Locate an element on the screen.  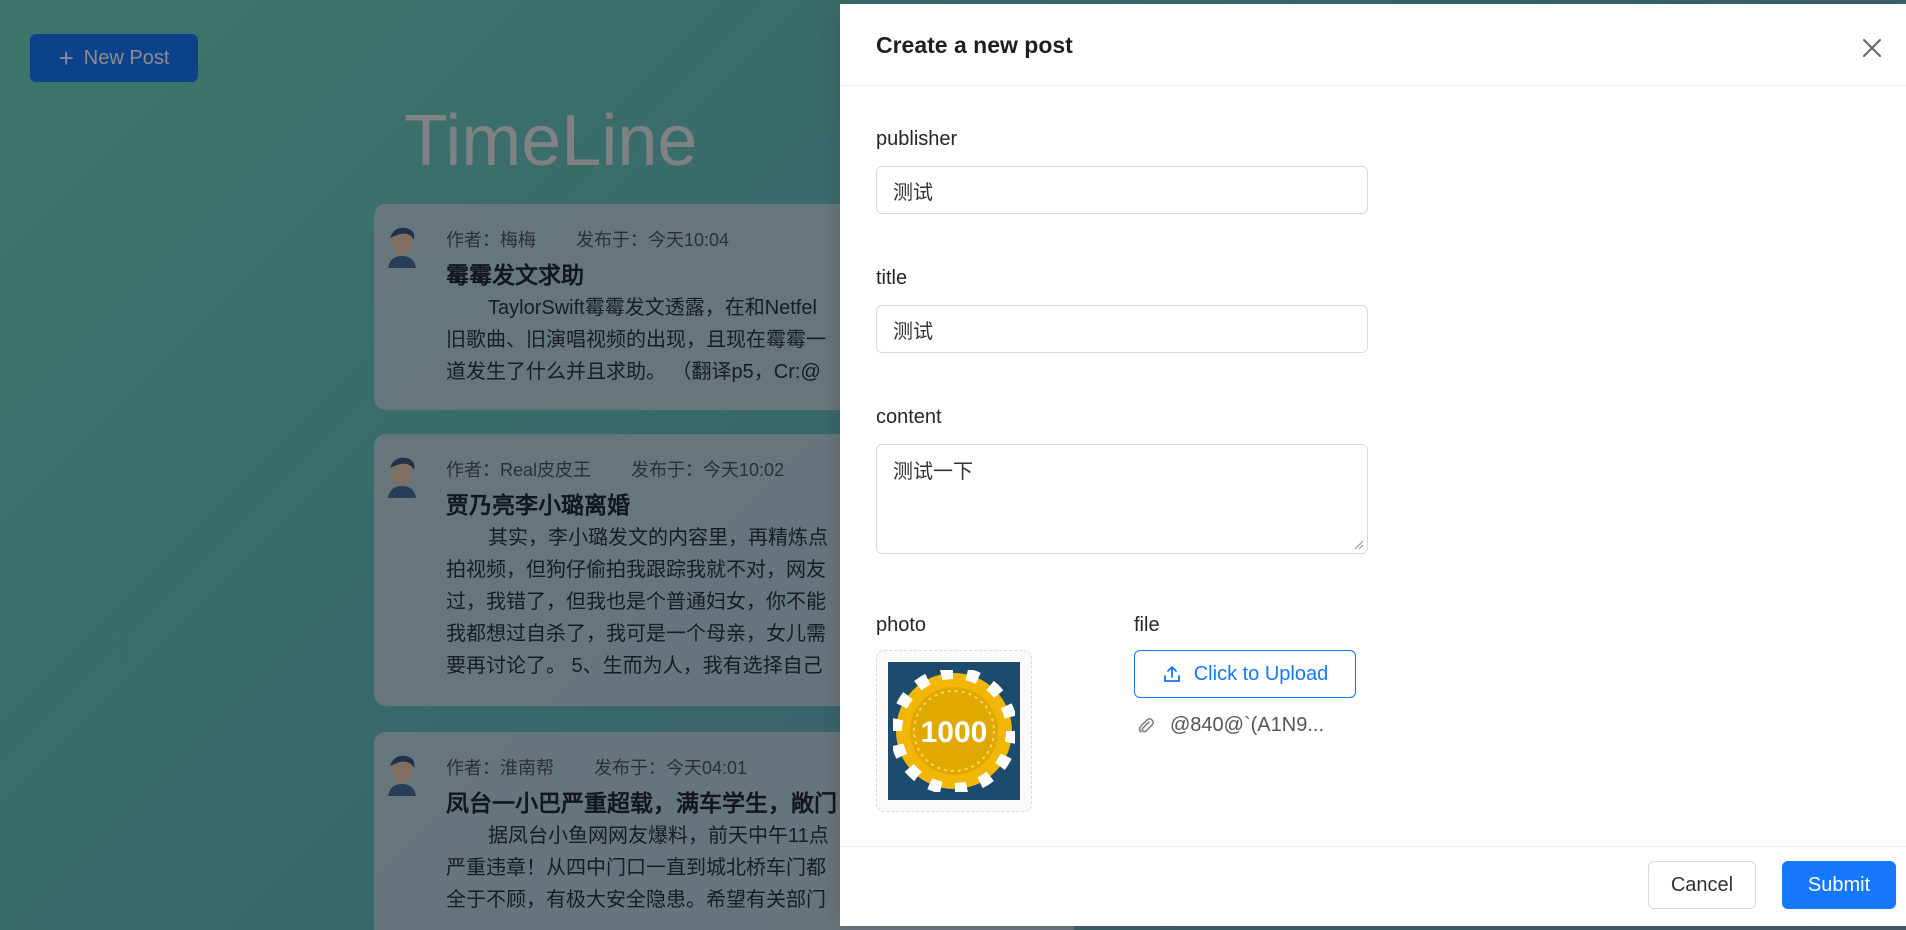
upload-icon is located at coordinates (1171, 674).